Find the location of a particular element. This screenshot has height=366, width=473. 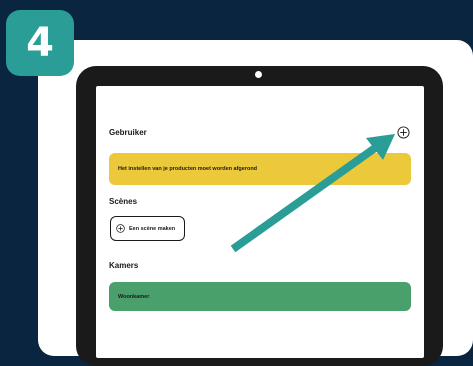

create-scene-label: Een scène maken is located at coordinates (152, 228).